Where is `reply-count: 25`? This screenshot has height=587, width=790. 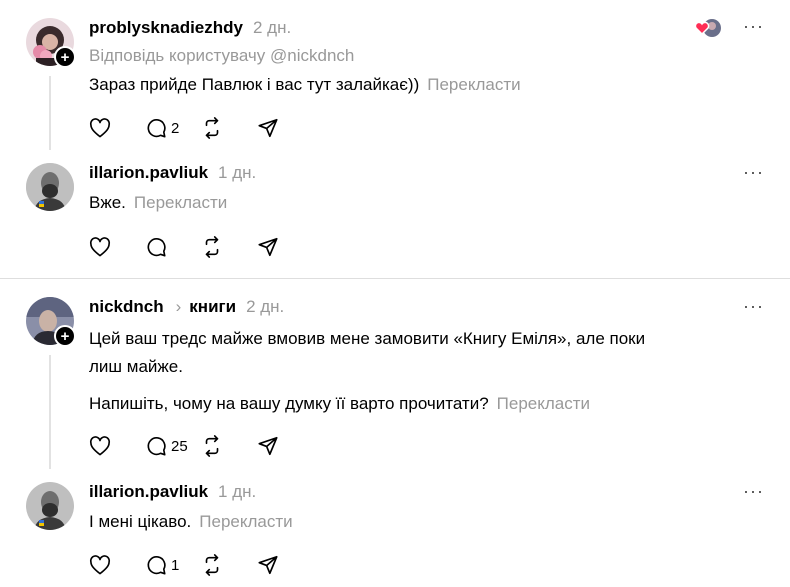
reply-count: 25 is located at coordinates (179, 446).